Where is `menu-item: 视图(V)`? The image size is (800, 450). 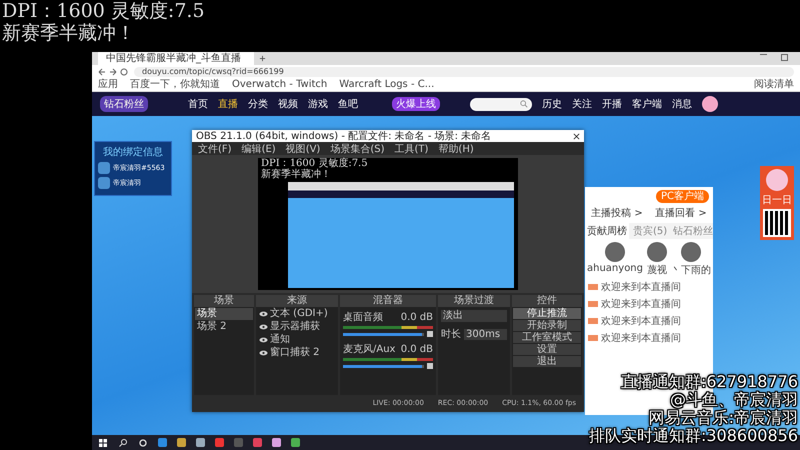
menu-item: 视图(V) is located at coordinates (303, 149).